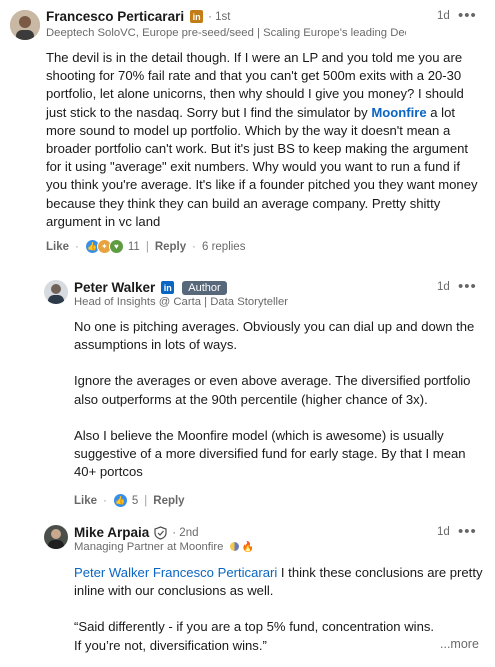 This screenshot has height=667, width=495. Describe the element at coordinates (248, 547) in the screenshot. I see `fire-emoji-icon: 🔥` at that location.